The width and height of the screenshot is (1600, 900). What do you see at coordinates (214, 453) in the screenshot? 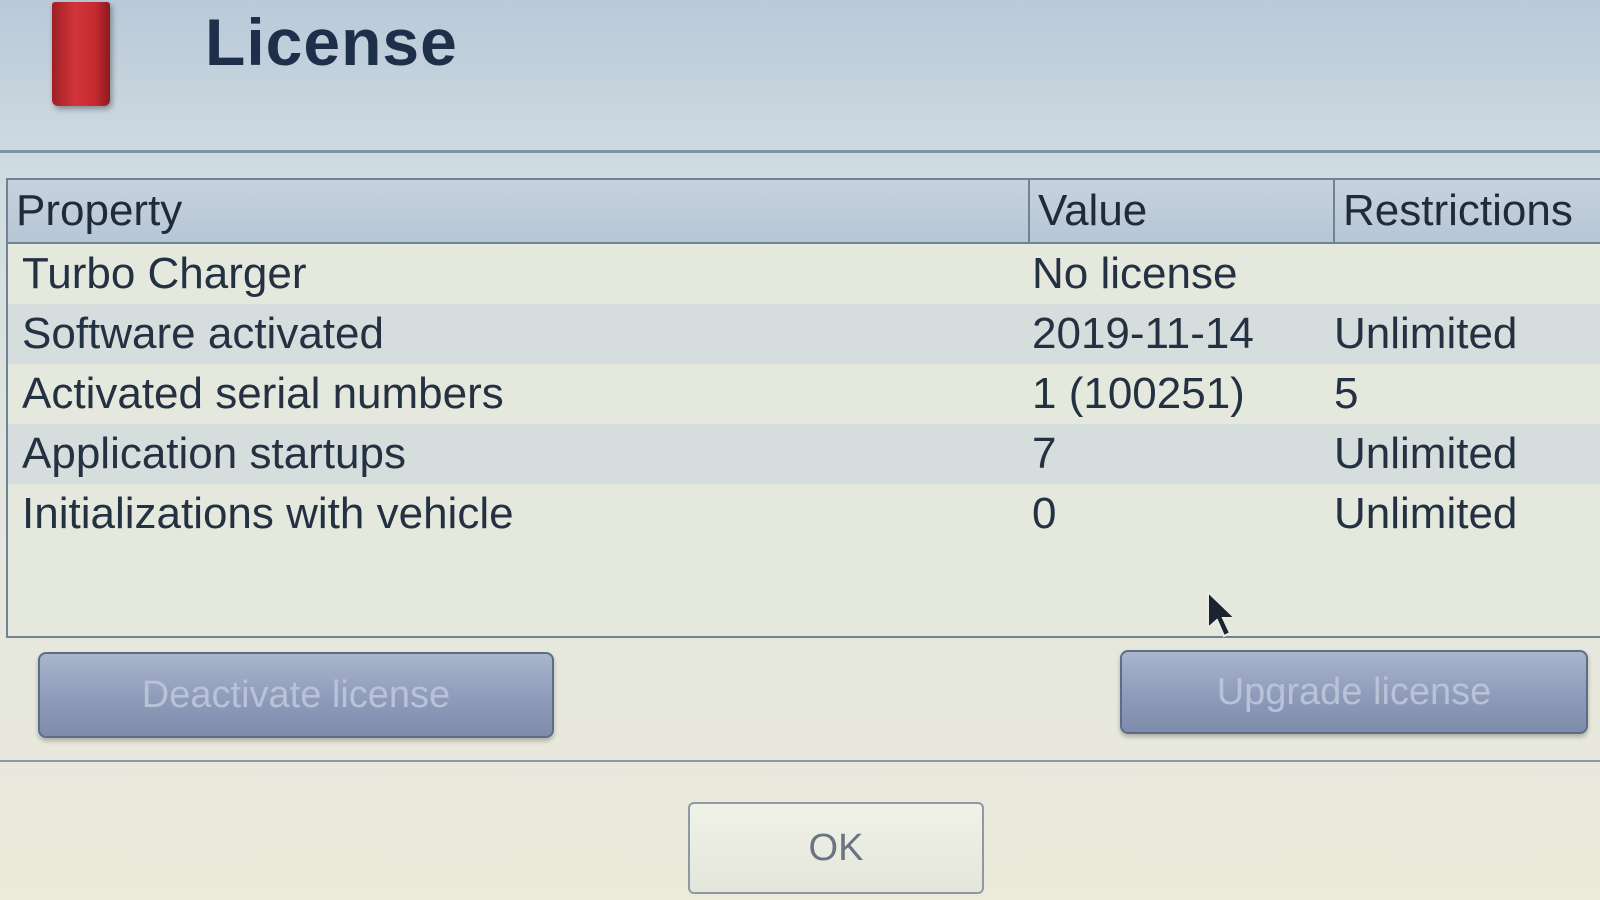
I see `cell-property: Application startups` at bounding box center [214, 453].